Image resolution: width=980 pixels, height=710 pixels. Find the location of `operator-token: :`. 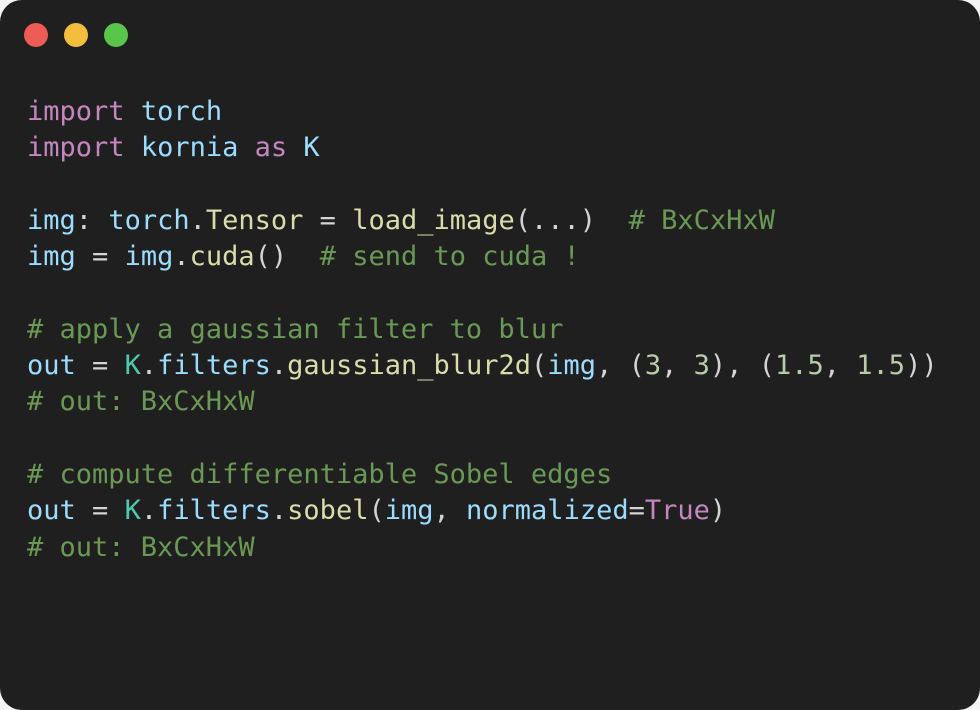

operator-token: : is located at coordinates (84, 220).